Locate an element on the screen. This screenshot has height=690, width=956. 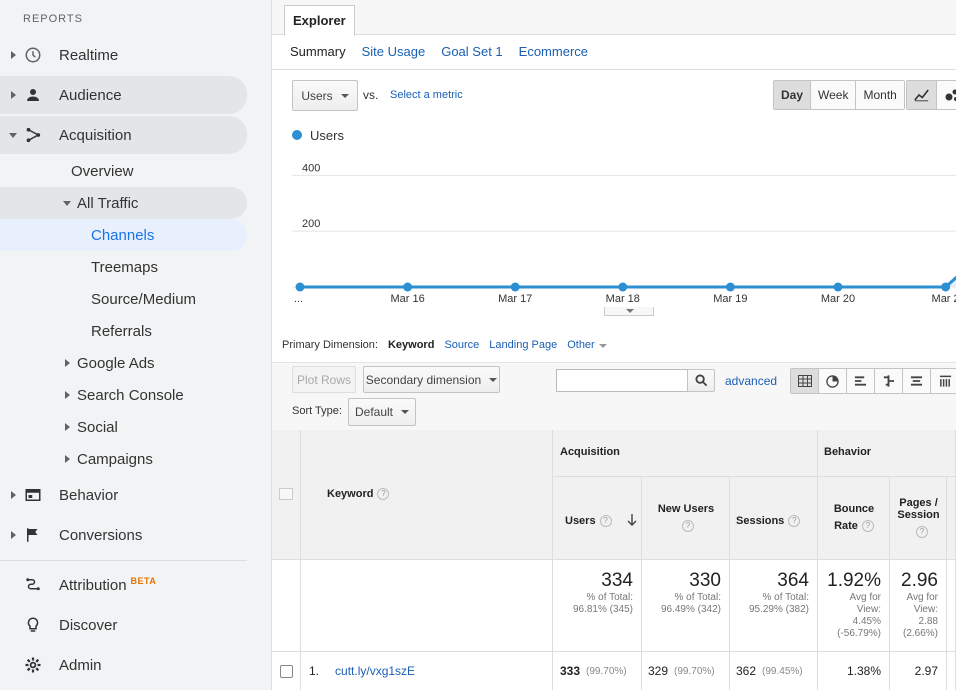
sidebar-label: Attribution is located at coordinates (93, 585).